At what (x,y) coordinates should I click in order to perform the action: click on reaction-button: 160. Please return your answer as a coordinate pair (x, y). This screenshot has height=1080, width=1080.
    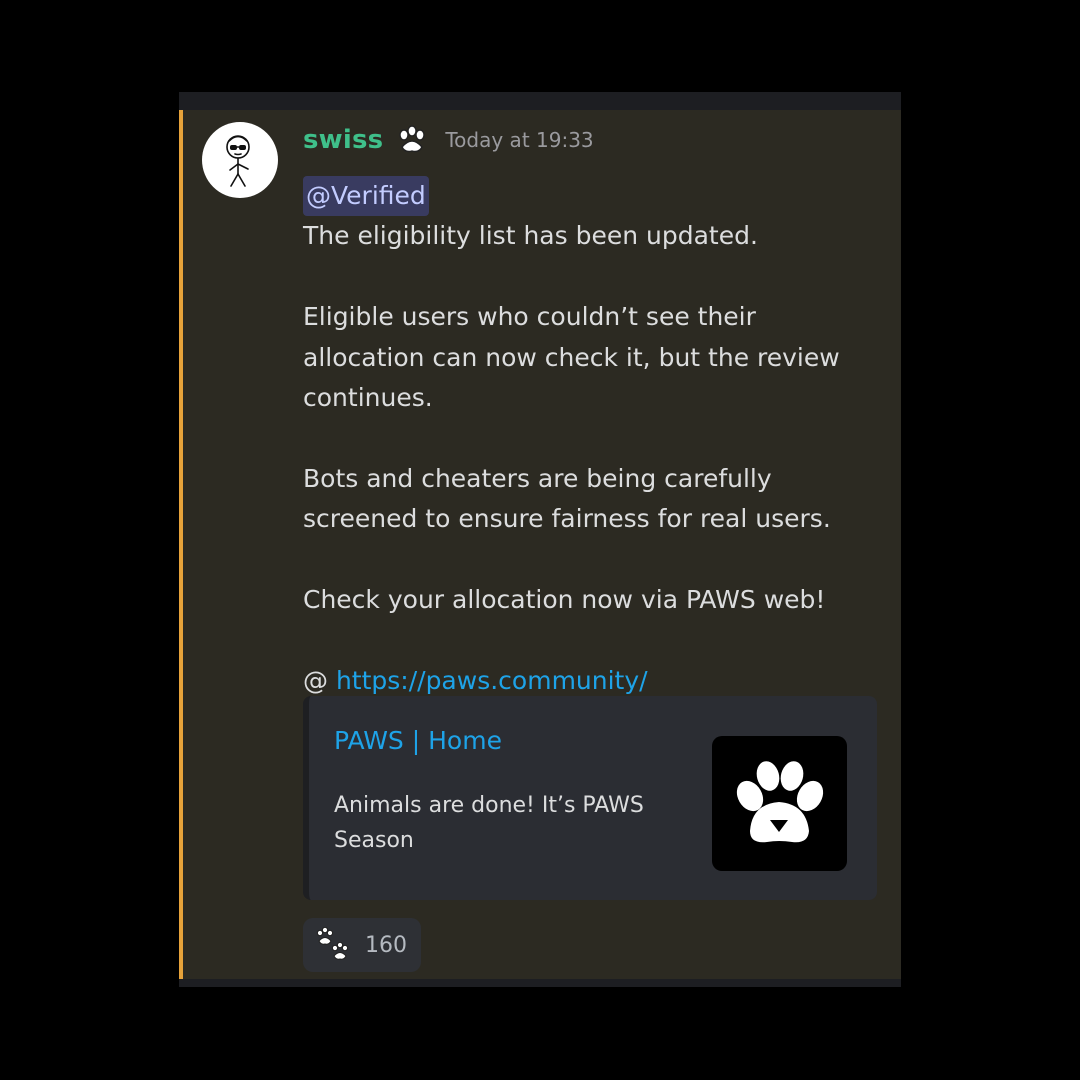
    Looking at the image, I should click on (362, 945).